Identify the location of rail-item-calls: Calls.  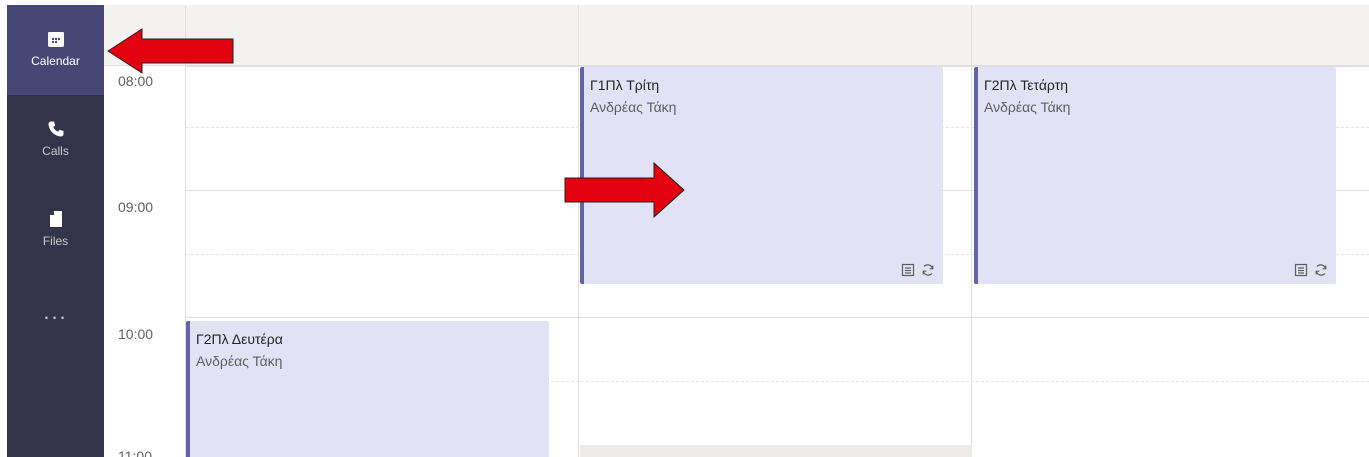
(55, 140).